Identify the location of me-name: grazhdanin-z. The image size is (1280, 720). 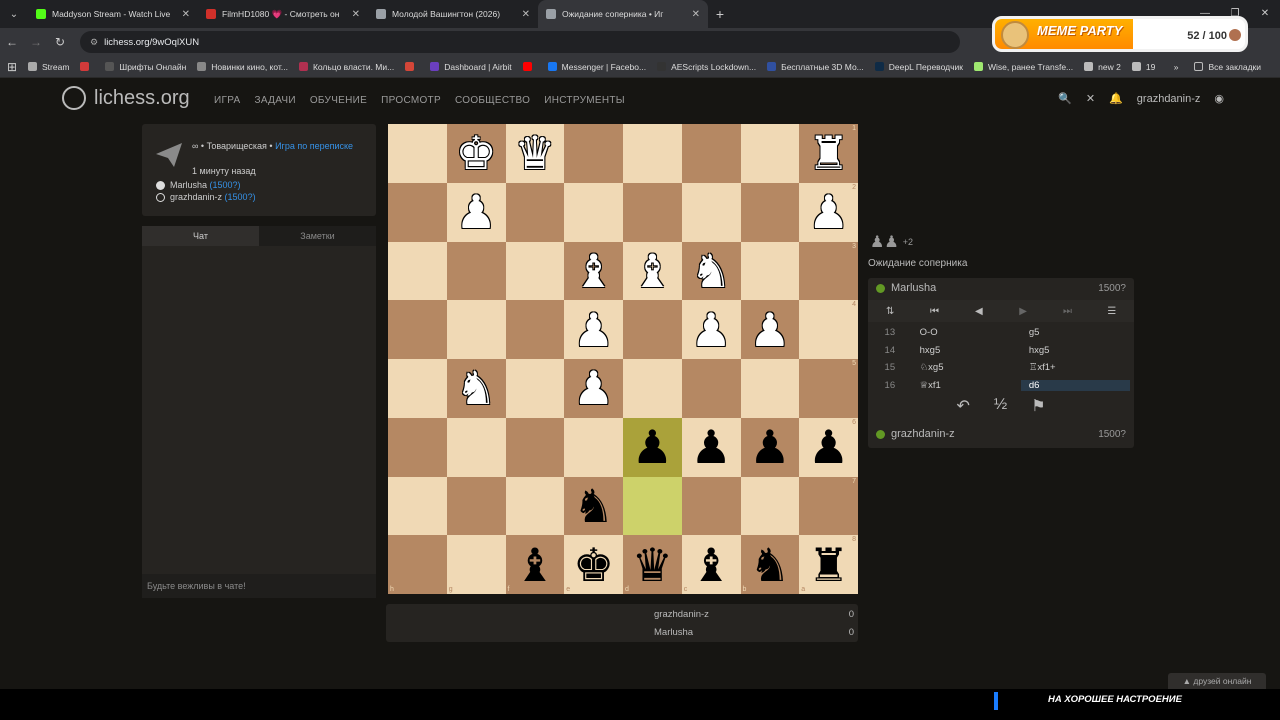
(923, 434).